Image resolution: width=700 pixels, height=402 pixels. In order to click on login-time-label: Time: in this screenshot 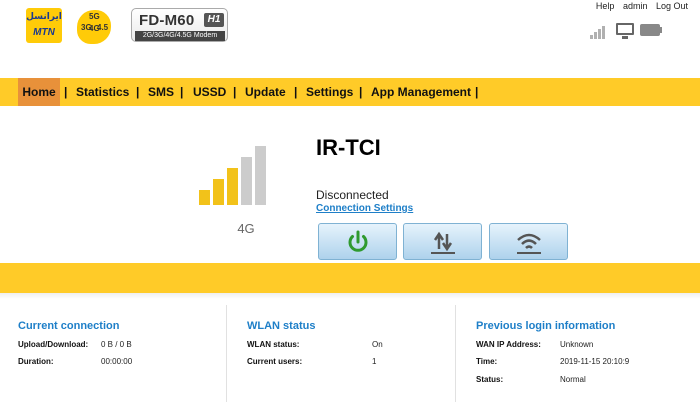, I will do `click(487, 361)`.